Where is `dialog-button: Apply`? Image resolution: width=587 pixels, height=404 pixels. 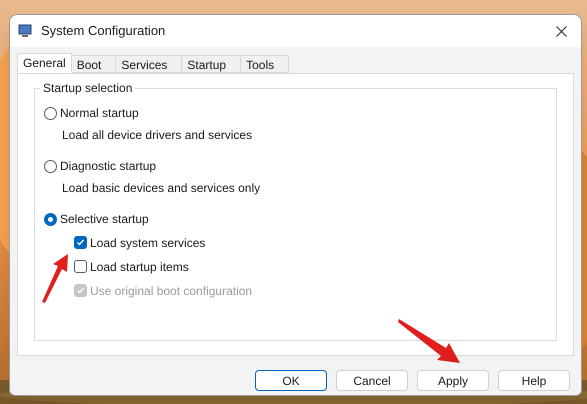 dialog-button: Apply is located at coordinates (453, 380).